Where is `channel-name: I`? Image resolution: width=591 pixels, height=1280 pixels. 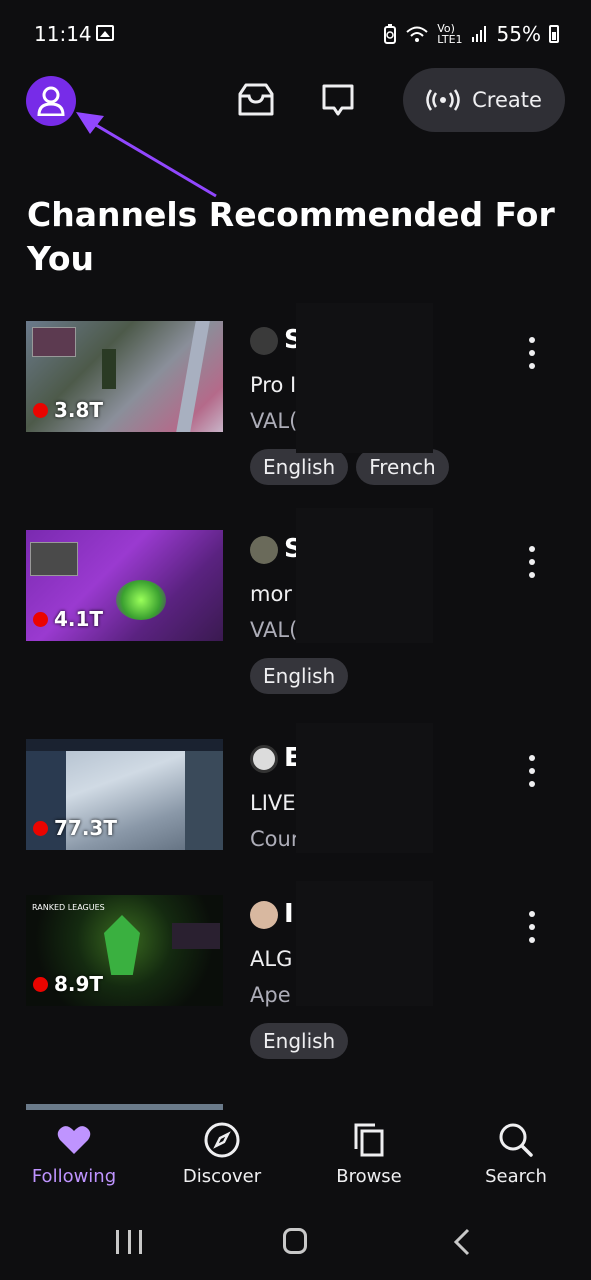 channel-name: I is located at coordinates (289, 914).